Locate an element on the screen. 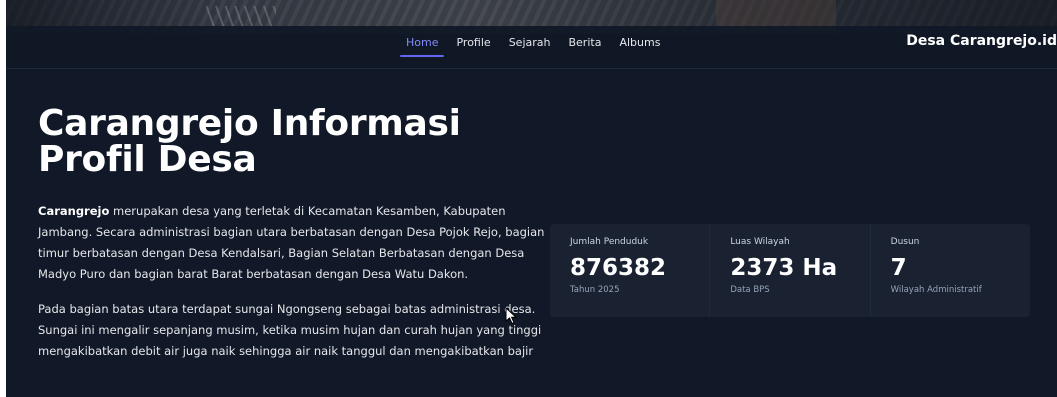  village-name: Carangrejo is located at coordinates (74, 211).